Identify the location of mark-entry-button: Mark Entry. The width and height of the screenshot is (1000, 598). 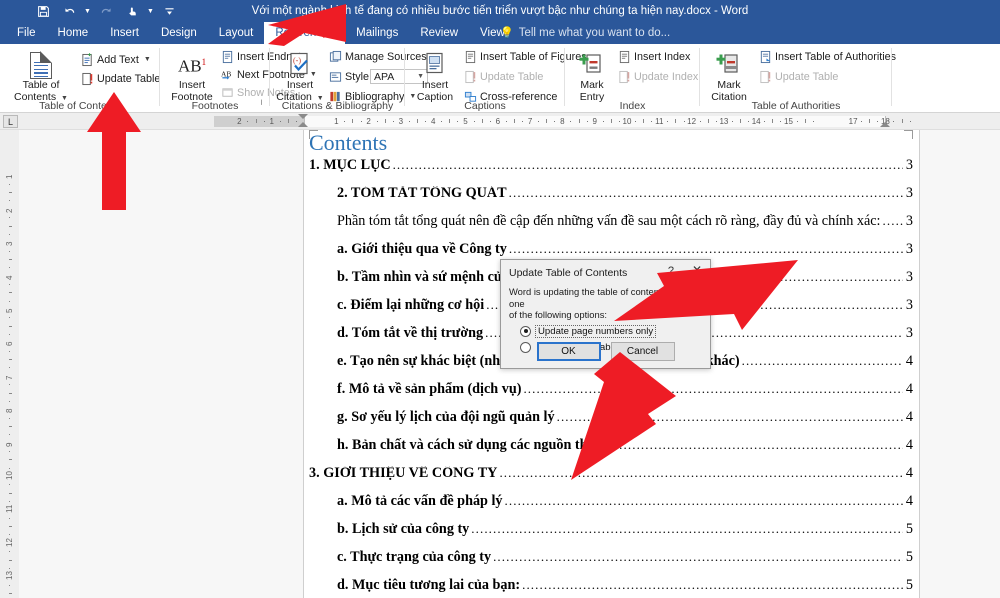
(592, 76).